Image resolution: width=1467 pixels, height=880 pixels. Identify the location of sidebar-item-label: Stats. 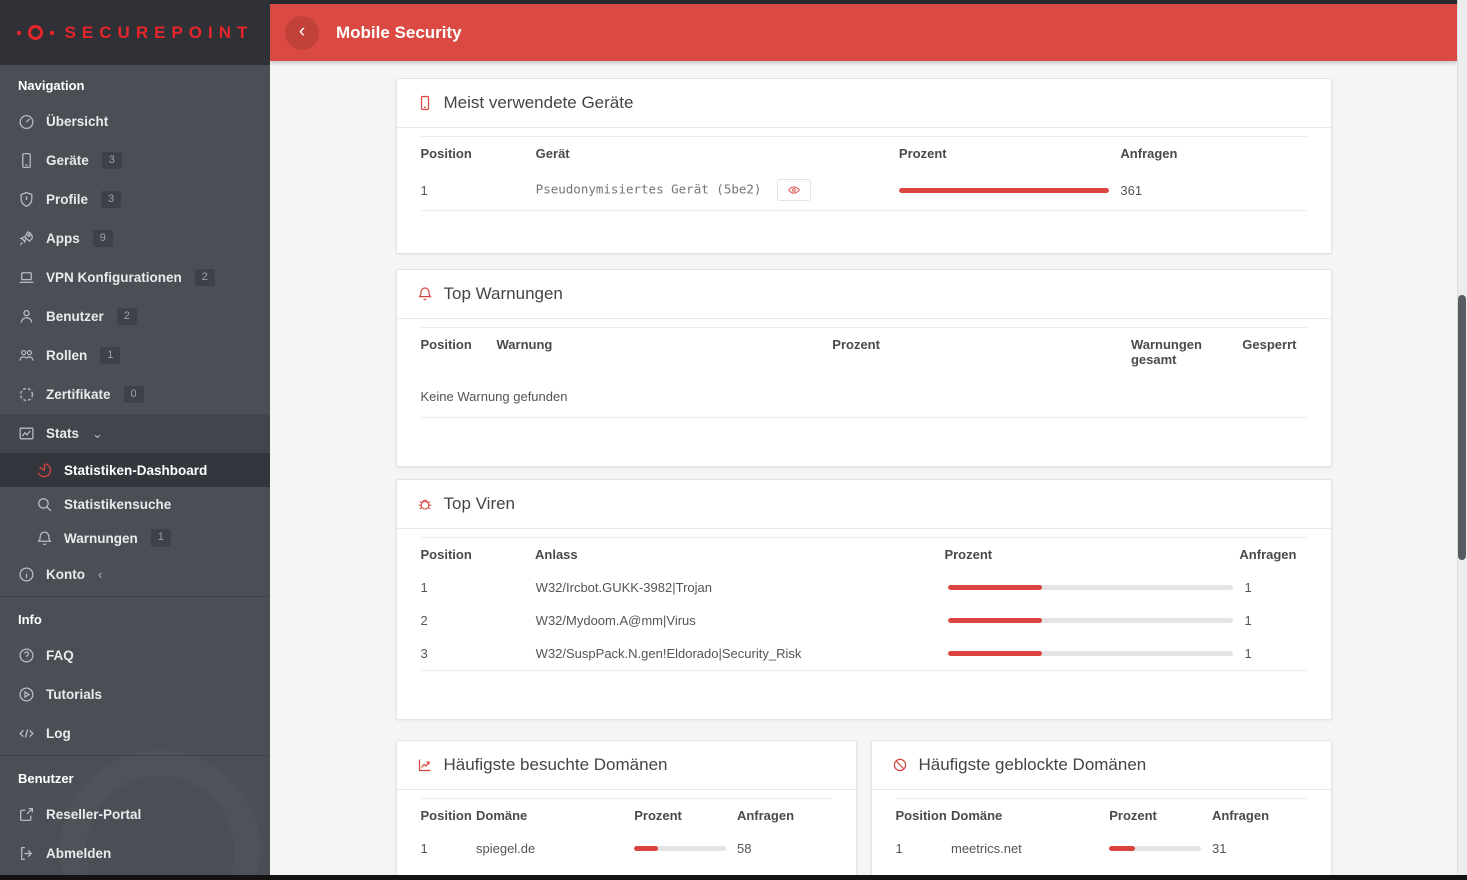
(63, 433).